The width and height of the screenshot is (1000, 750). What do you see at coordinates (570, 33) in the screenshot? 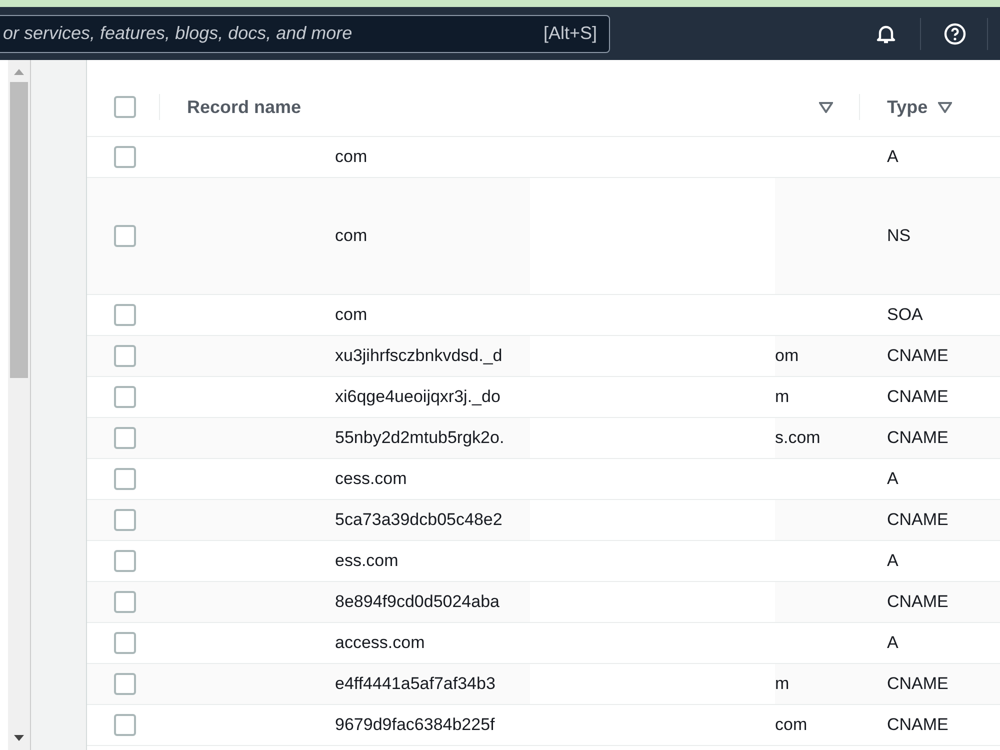
I see `shortcut-hint: [Alt+S]` at bounding box center [570, 33].